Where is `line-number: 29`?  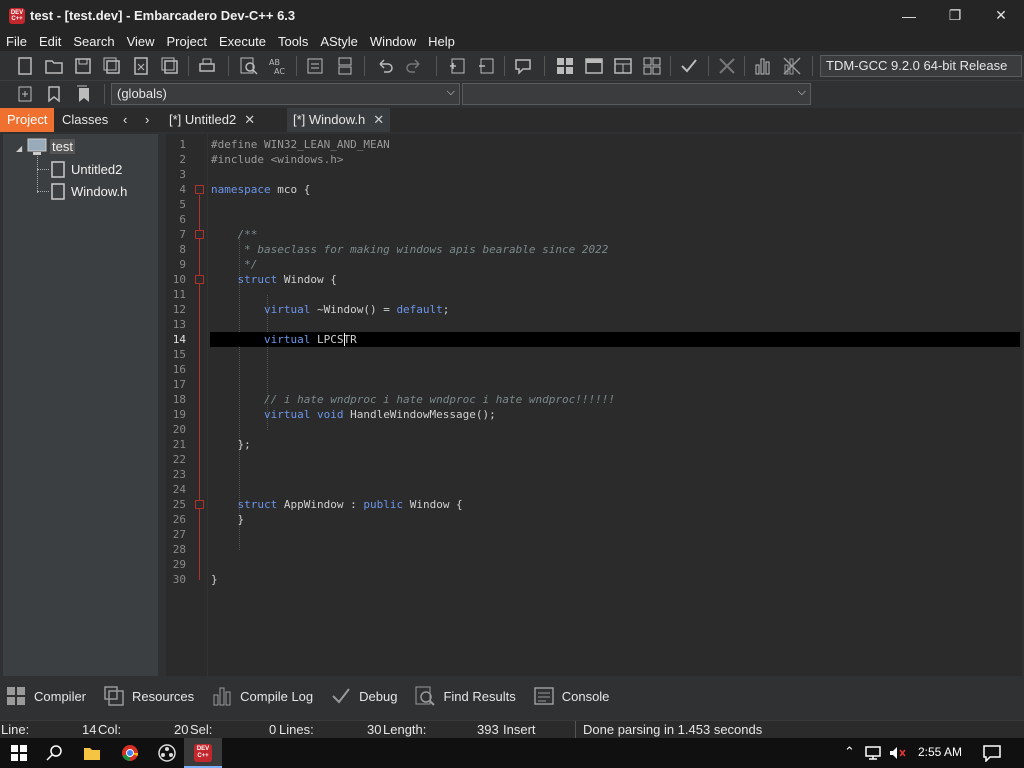
line-number: 29 is located at coordinates (179, 564).